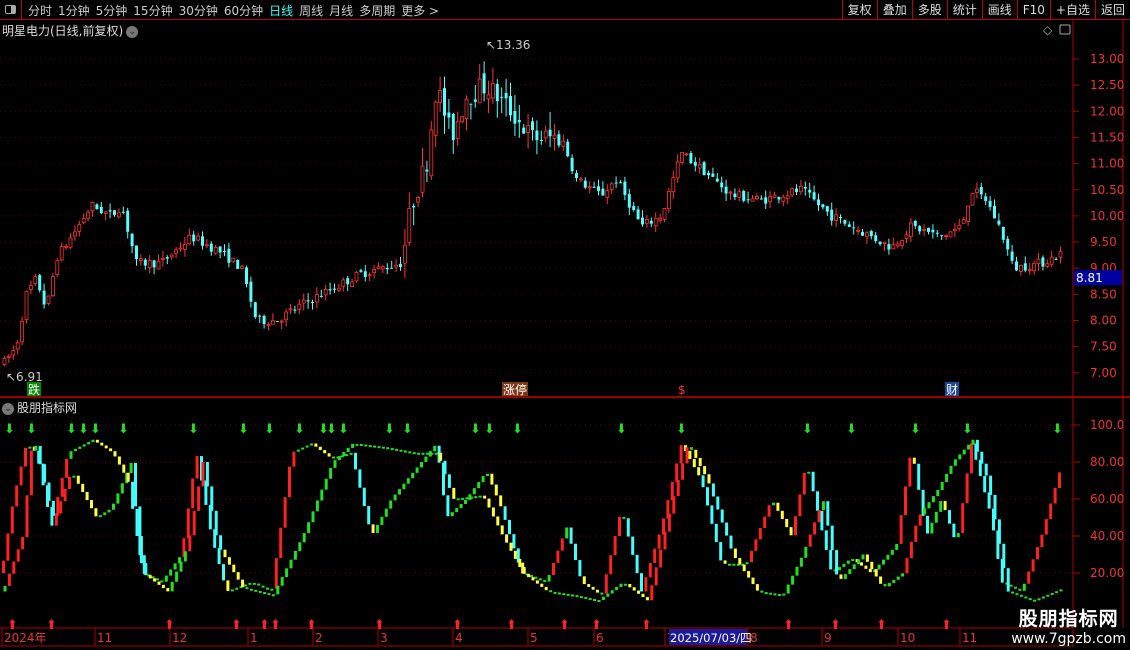 The height and width of the screenshot is (650, 1130). I want to click on watermark: 股朋指标网 www.7gpzb.com, so click(1068, 625).